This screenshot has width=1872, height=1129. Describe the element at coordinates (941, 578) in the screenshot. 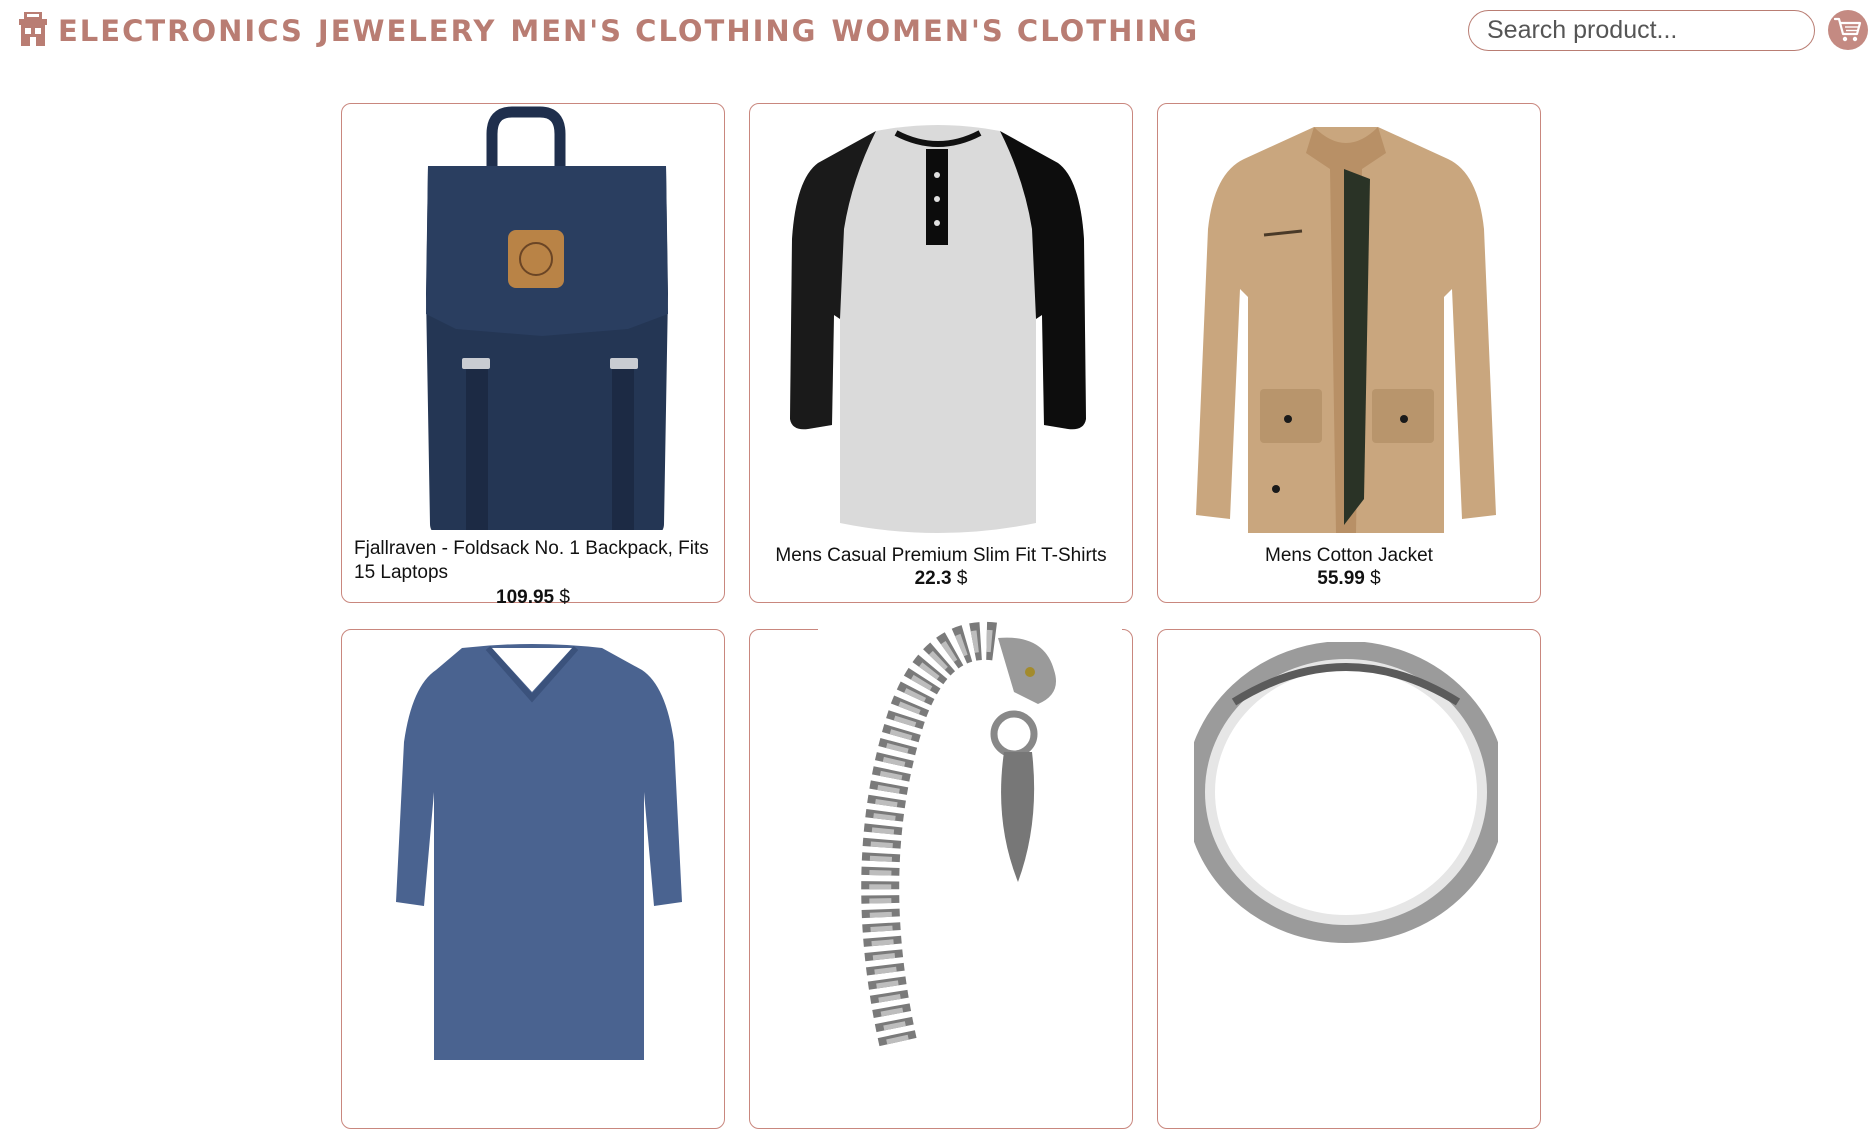

I see `product-price: 22.3 $` at that location.